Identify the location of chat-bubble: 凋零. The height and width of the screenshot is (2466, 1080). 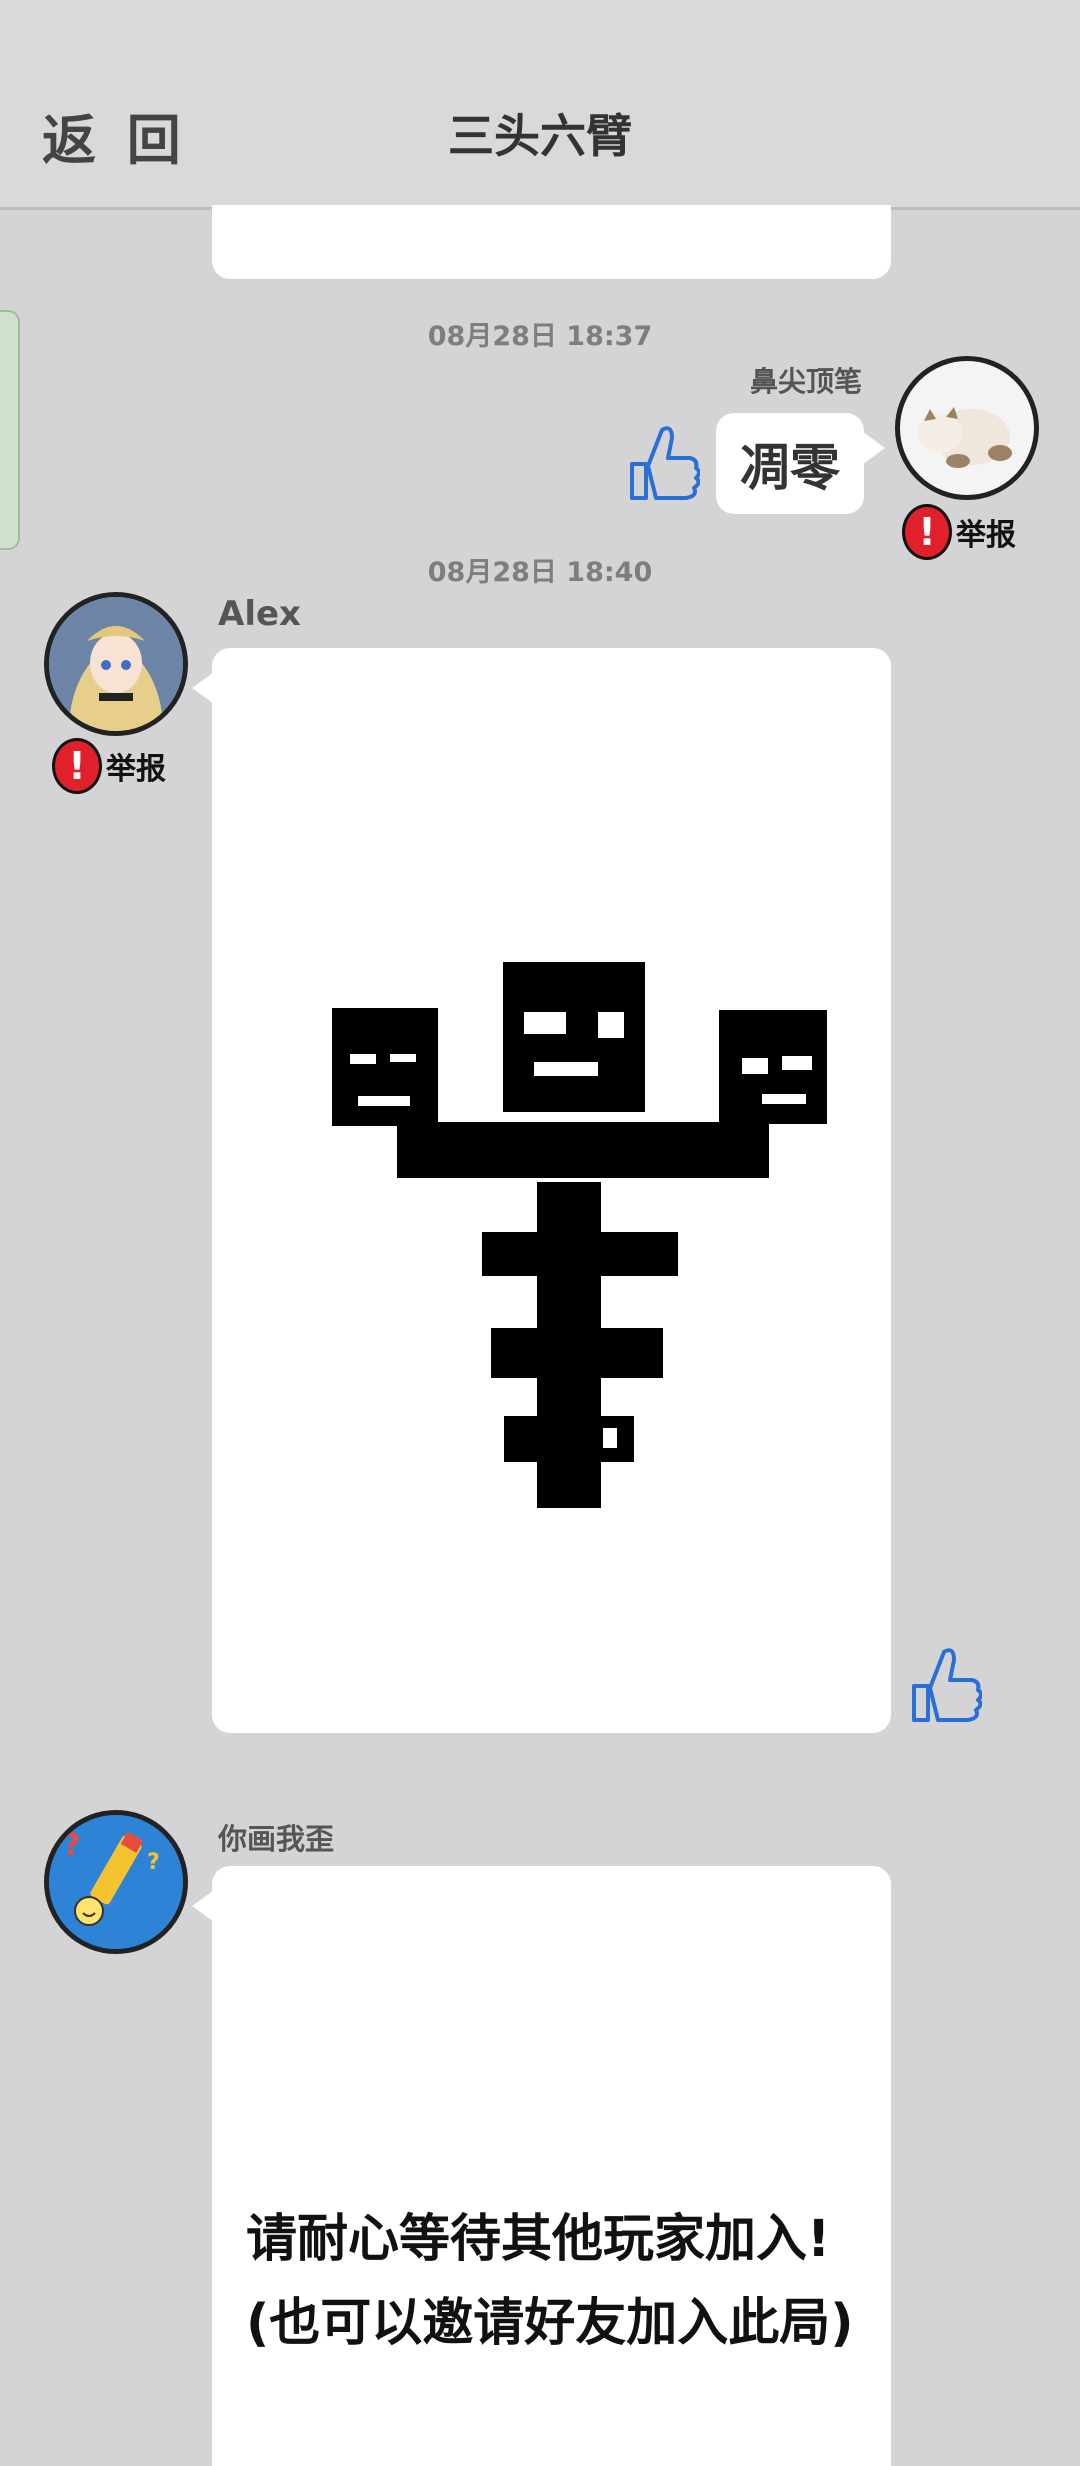
(790, 463).